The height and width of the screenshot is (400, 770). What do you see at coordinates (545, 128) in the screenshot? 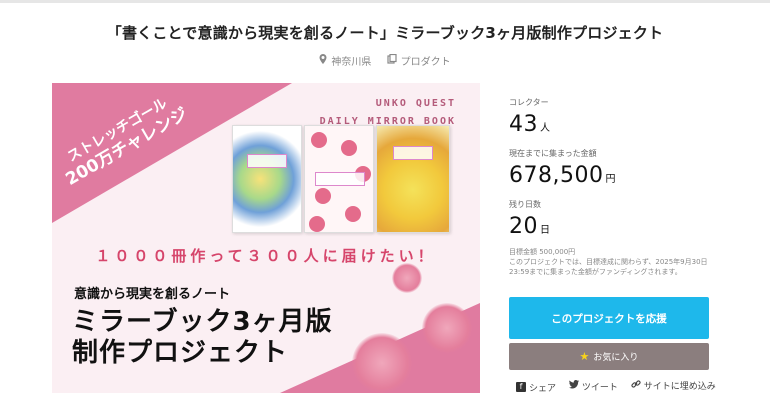
I see `collectors-unit: 人` at bounding box center [545, 128].